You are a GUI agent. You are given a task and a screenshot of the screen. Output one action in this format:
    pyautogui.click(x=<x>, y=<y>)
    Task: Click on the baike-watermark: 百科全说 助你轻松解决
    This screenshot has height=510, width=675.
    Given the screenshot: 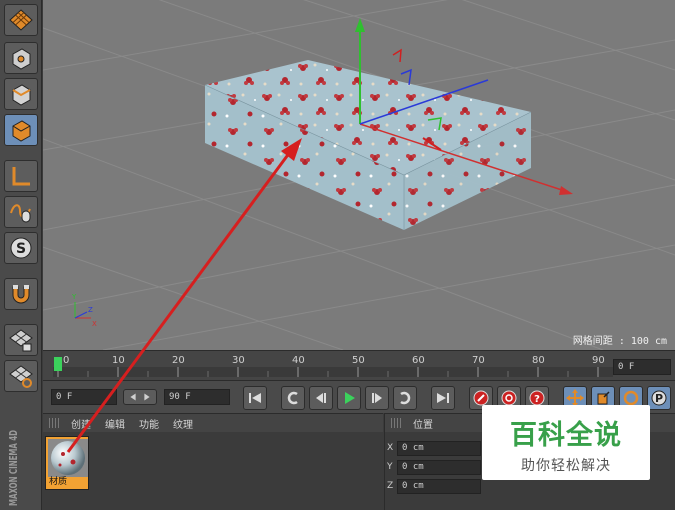 What is the action you would take?
    pyautogui.click(x=566, y=442)
    